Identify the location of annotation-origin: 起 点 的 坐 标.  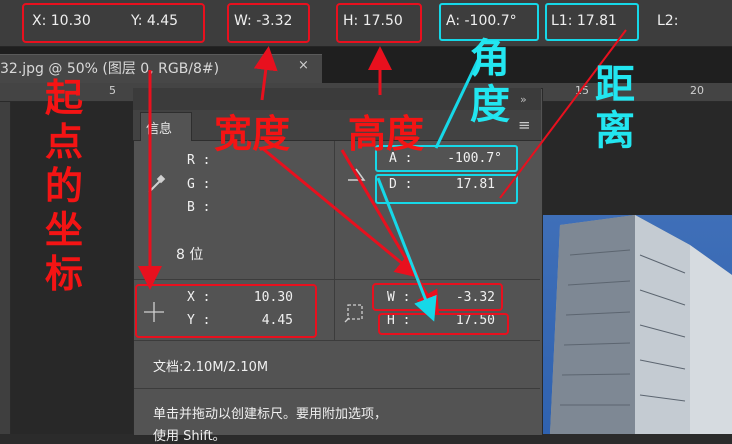
(63, 185).